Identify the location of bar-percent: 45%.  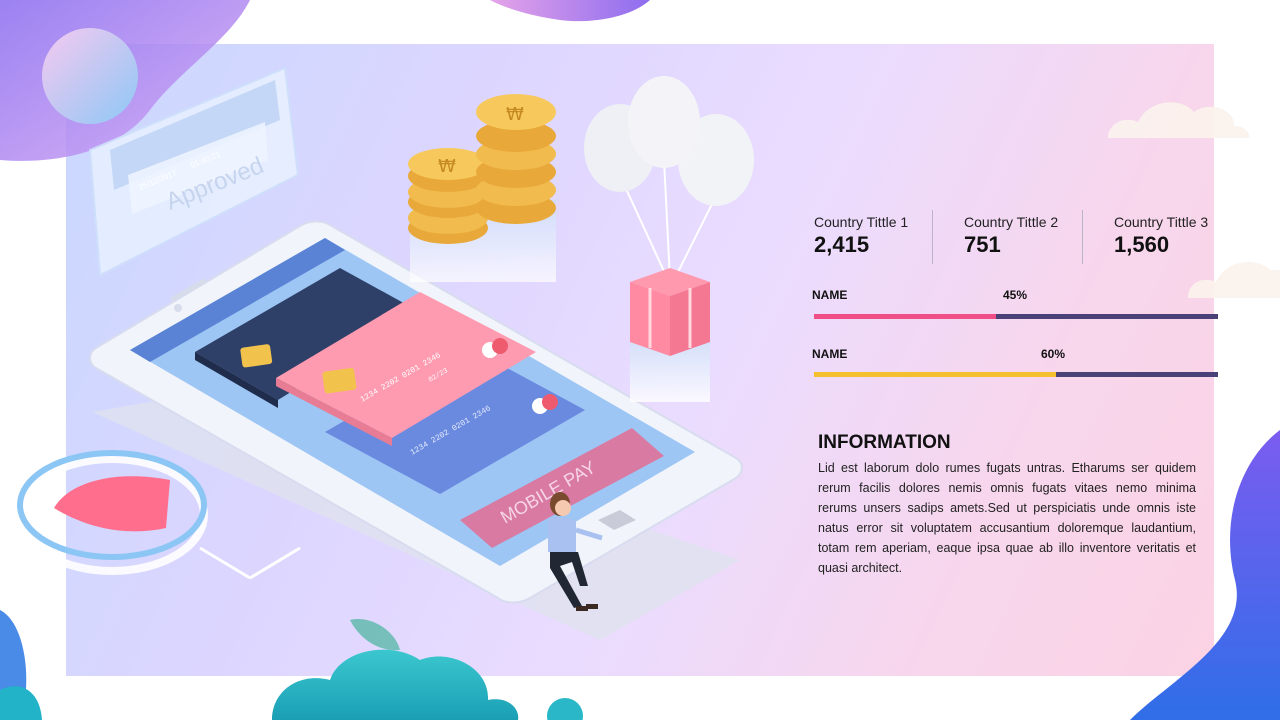
(1015, 295).